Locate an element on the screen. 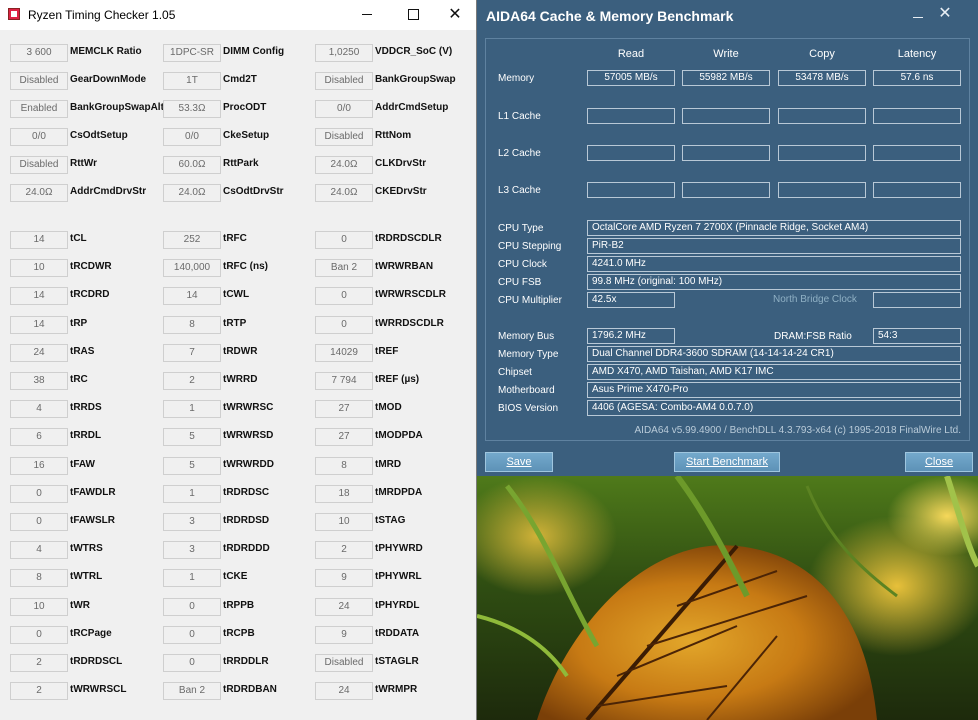 The width and height of the screenshot is (978, 720). dram-fsb-value: 54:3 is located at coordinates (917, 336).